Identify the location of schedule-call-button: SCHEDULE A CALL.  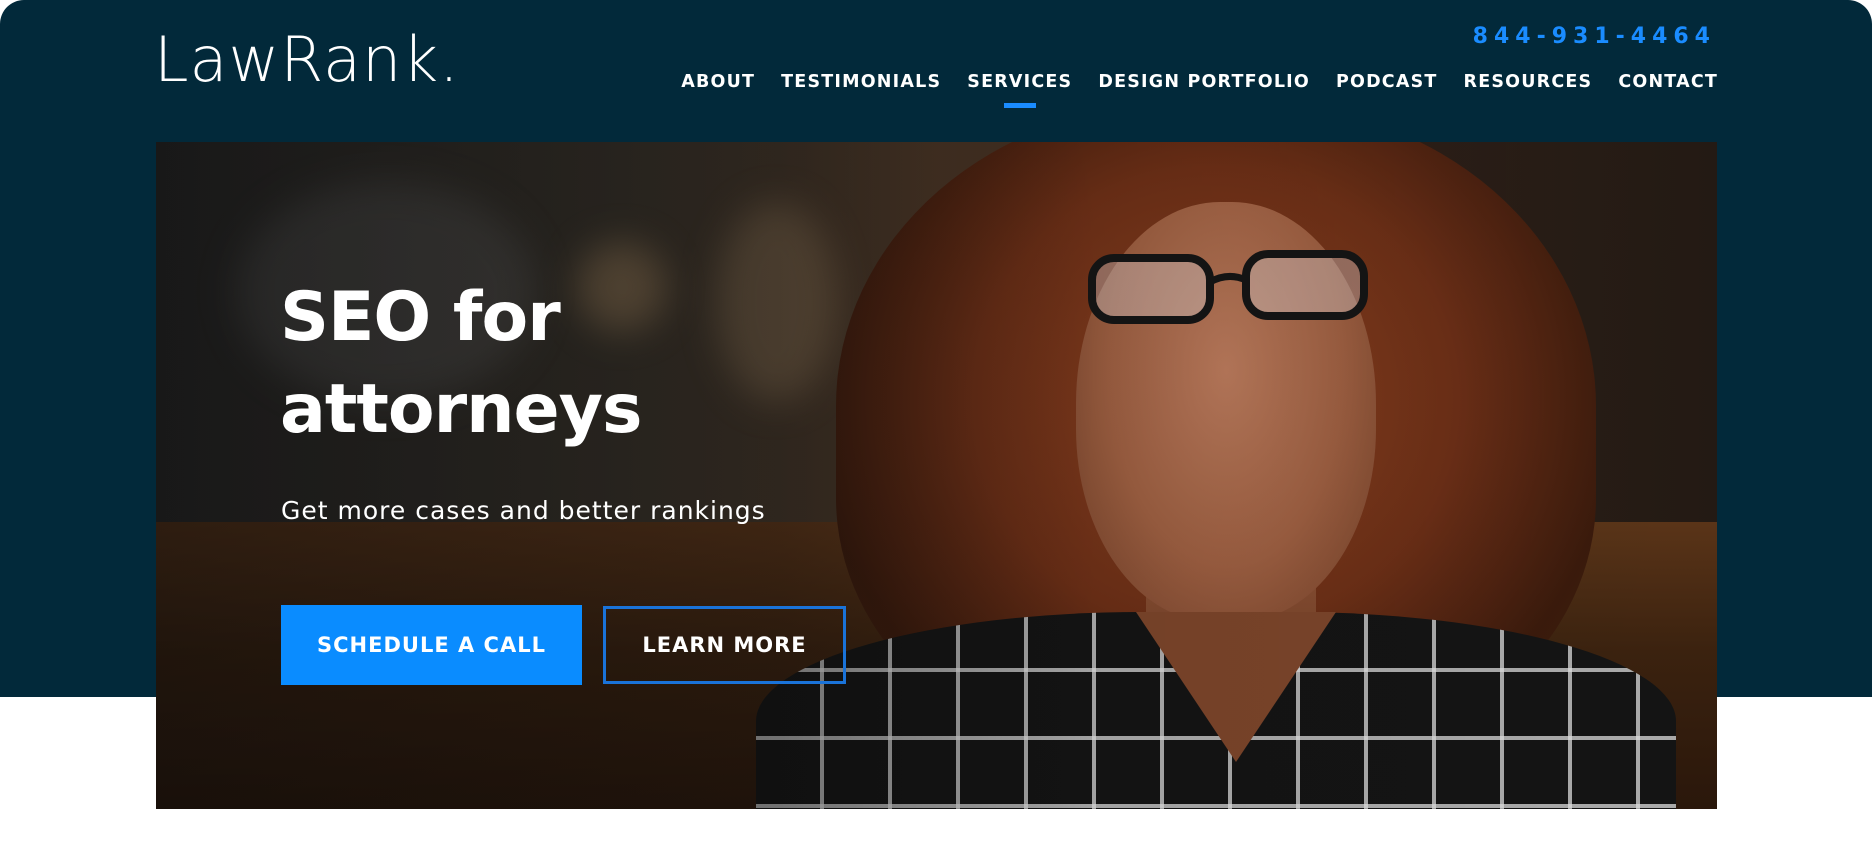
(431, 645).